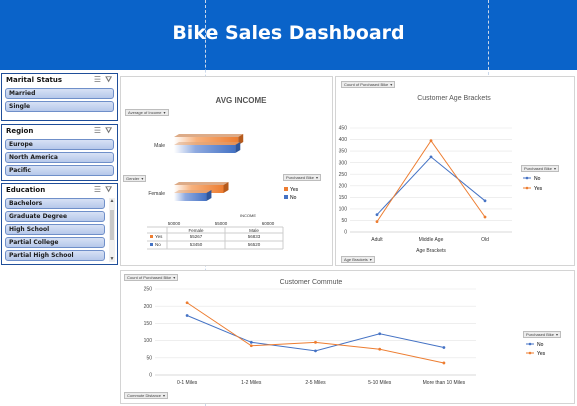 Image resolution: width=577 pixels, height=406 pixels. What do you see at coordinates (112, 225) in the screenshot?
I see `scroll-thumb` at bounding box center [112, 225].